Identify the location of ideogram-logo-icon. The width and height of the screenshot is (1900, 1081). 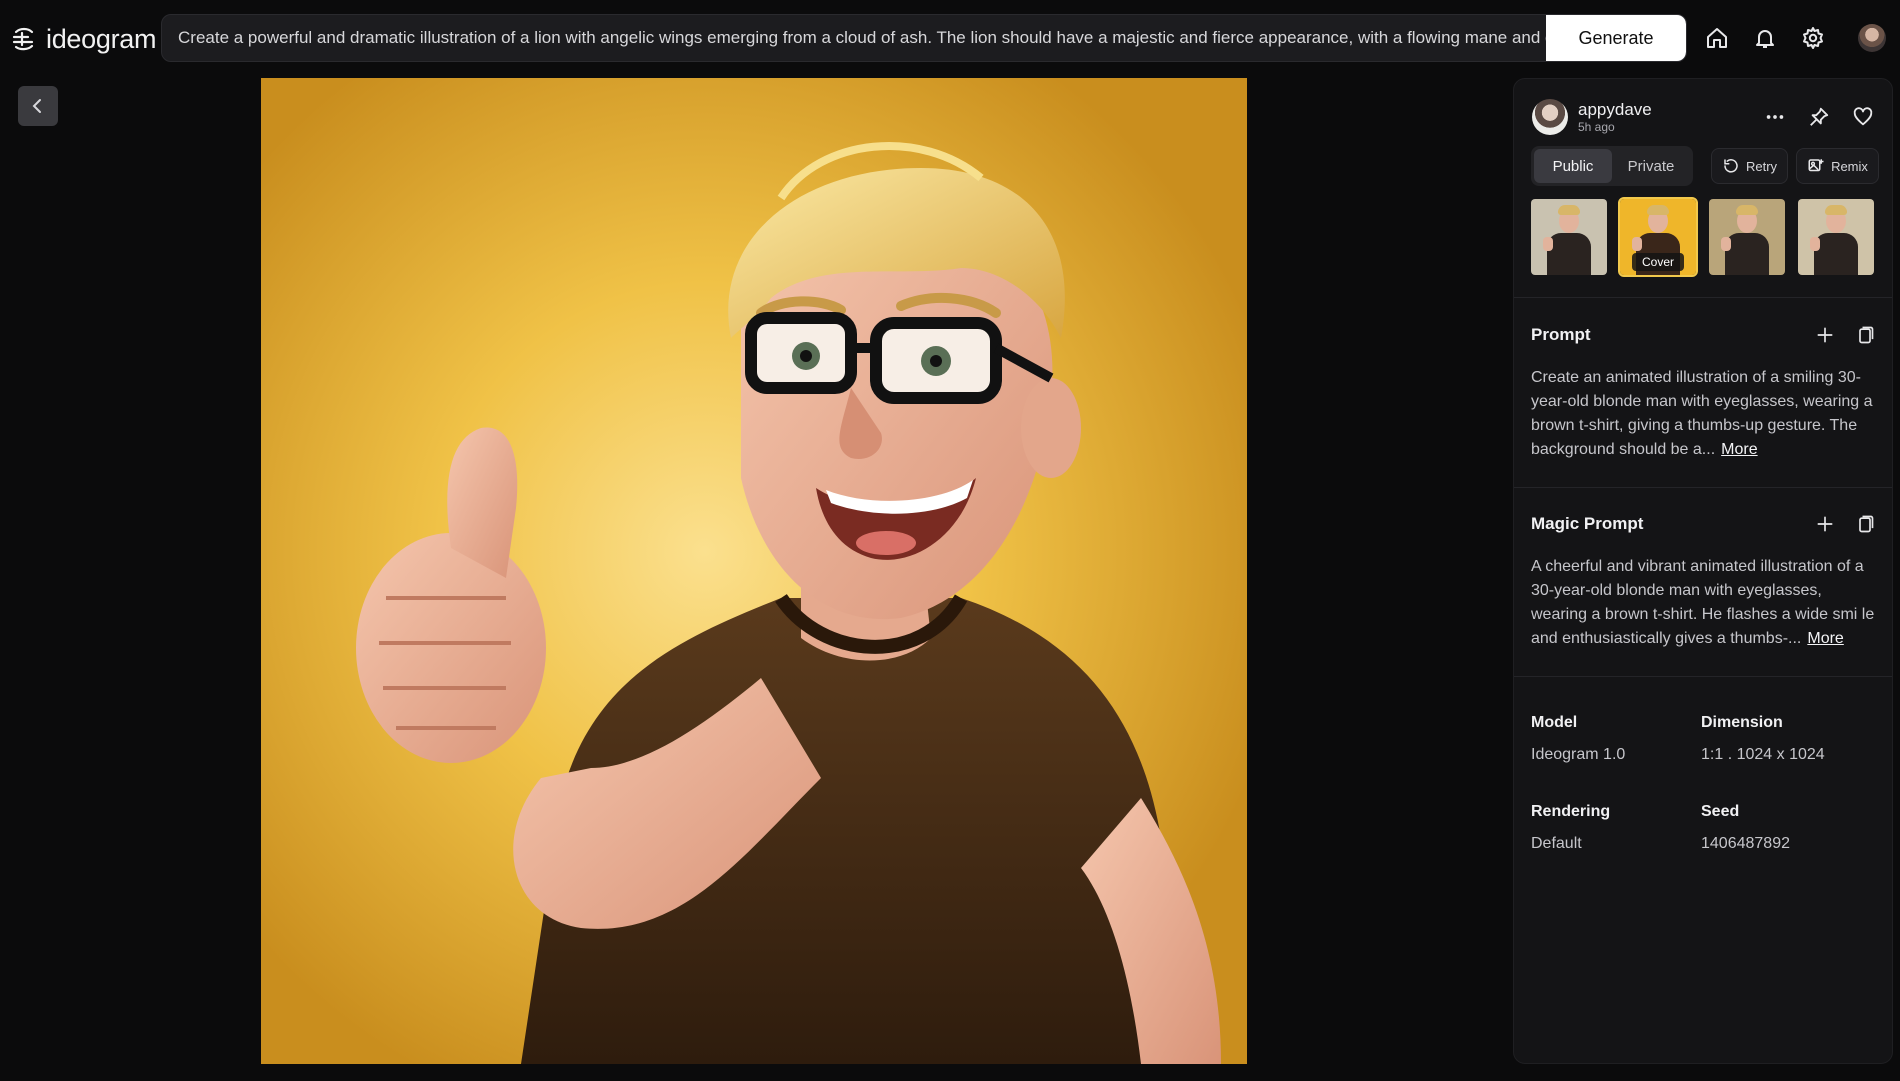
(23, 39).